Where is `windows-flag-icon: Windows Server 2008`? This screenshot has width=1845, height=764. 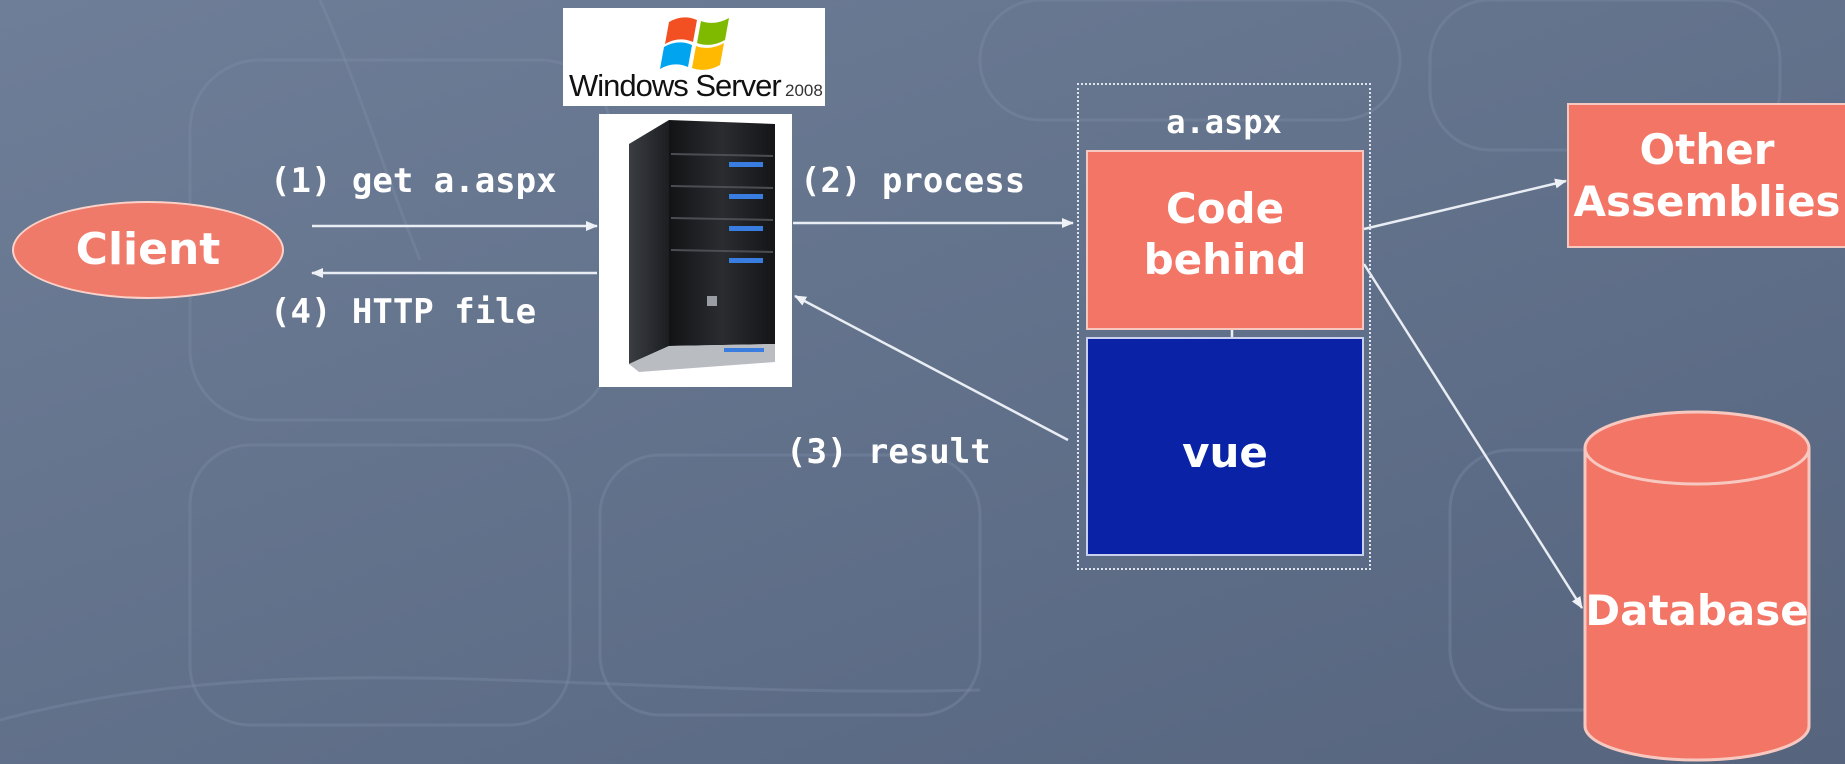
windows-flag-icon: Windows Server 2008 is located at coordinates (696, 60).